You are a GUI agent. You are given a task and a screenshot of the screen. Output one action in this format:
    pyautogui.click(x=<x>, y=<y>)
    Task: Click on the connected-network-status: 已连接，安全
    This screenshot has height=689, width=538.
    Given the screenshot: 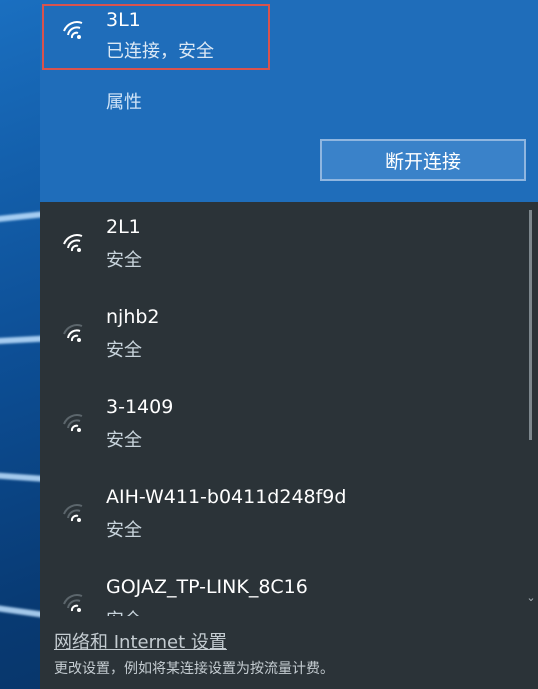 What is the action you would take?
    pyautogui.click(x=160, y=51)
    